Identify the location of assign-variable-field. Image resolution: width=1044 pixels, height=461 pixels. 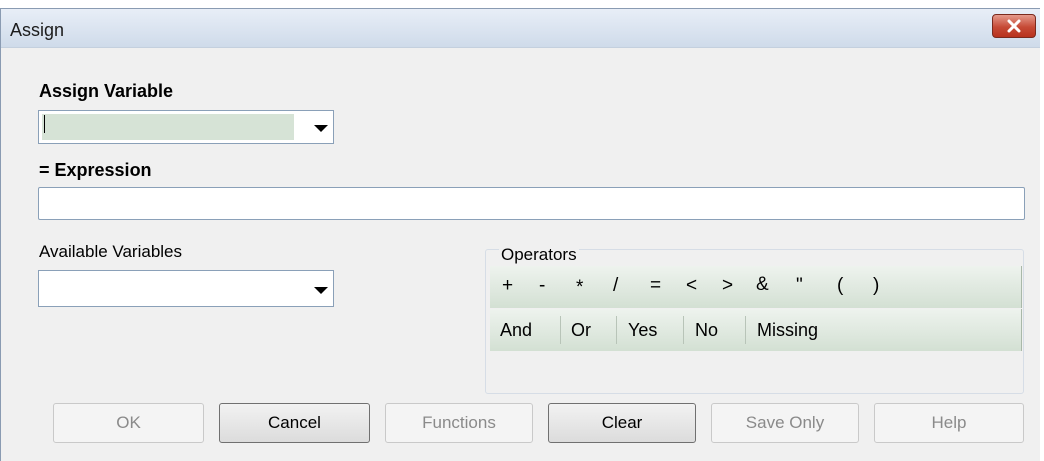
(168, 127).